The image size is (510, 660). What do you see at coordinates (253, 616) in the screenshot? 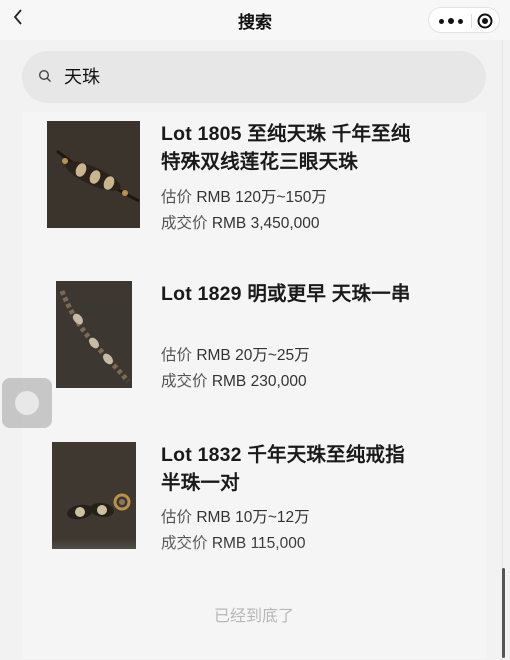
I see `end-of-list-text: 已经到底了` at bounding box center [253, 616].